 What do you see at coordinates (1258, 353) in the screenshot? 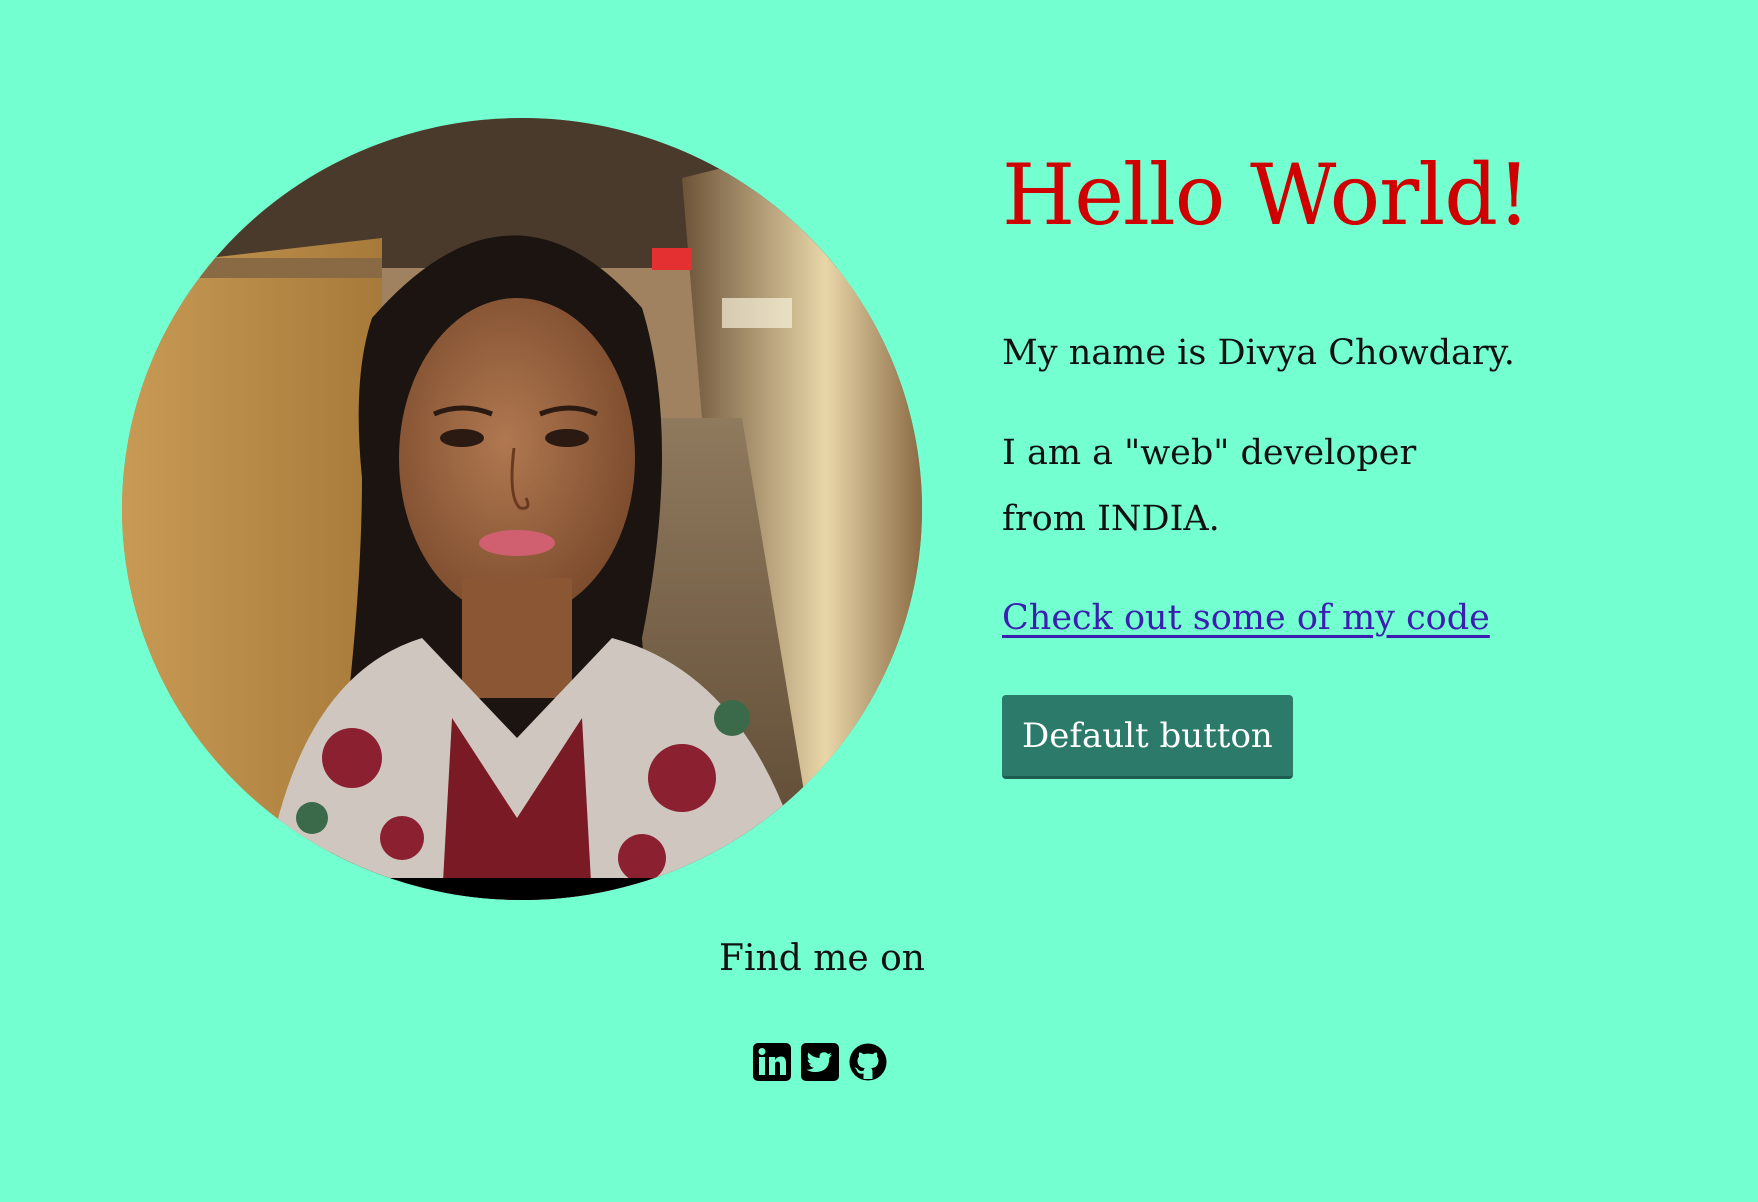
I see `name-text: My name is Divya Chowdary.` at bounding box center [1258, 353].